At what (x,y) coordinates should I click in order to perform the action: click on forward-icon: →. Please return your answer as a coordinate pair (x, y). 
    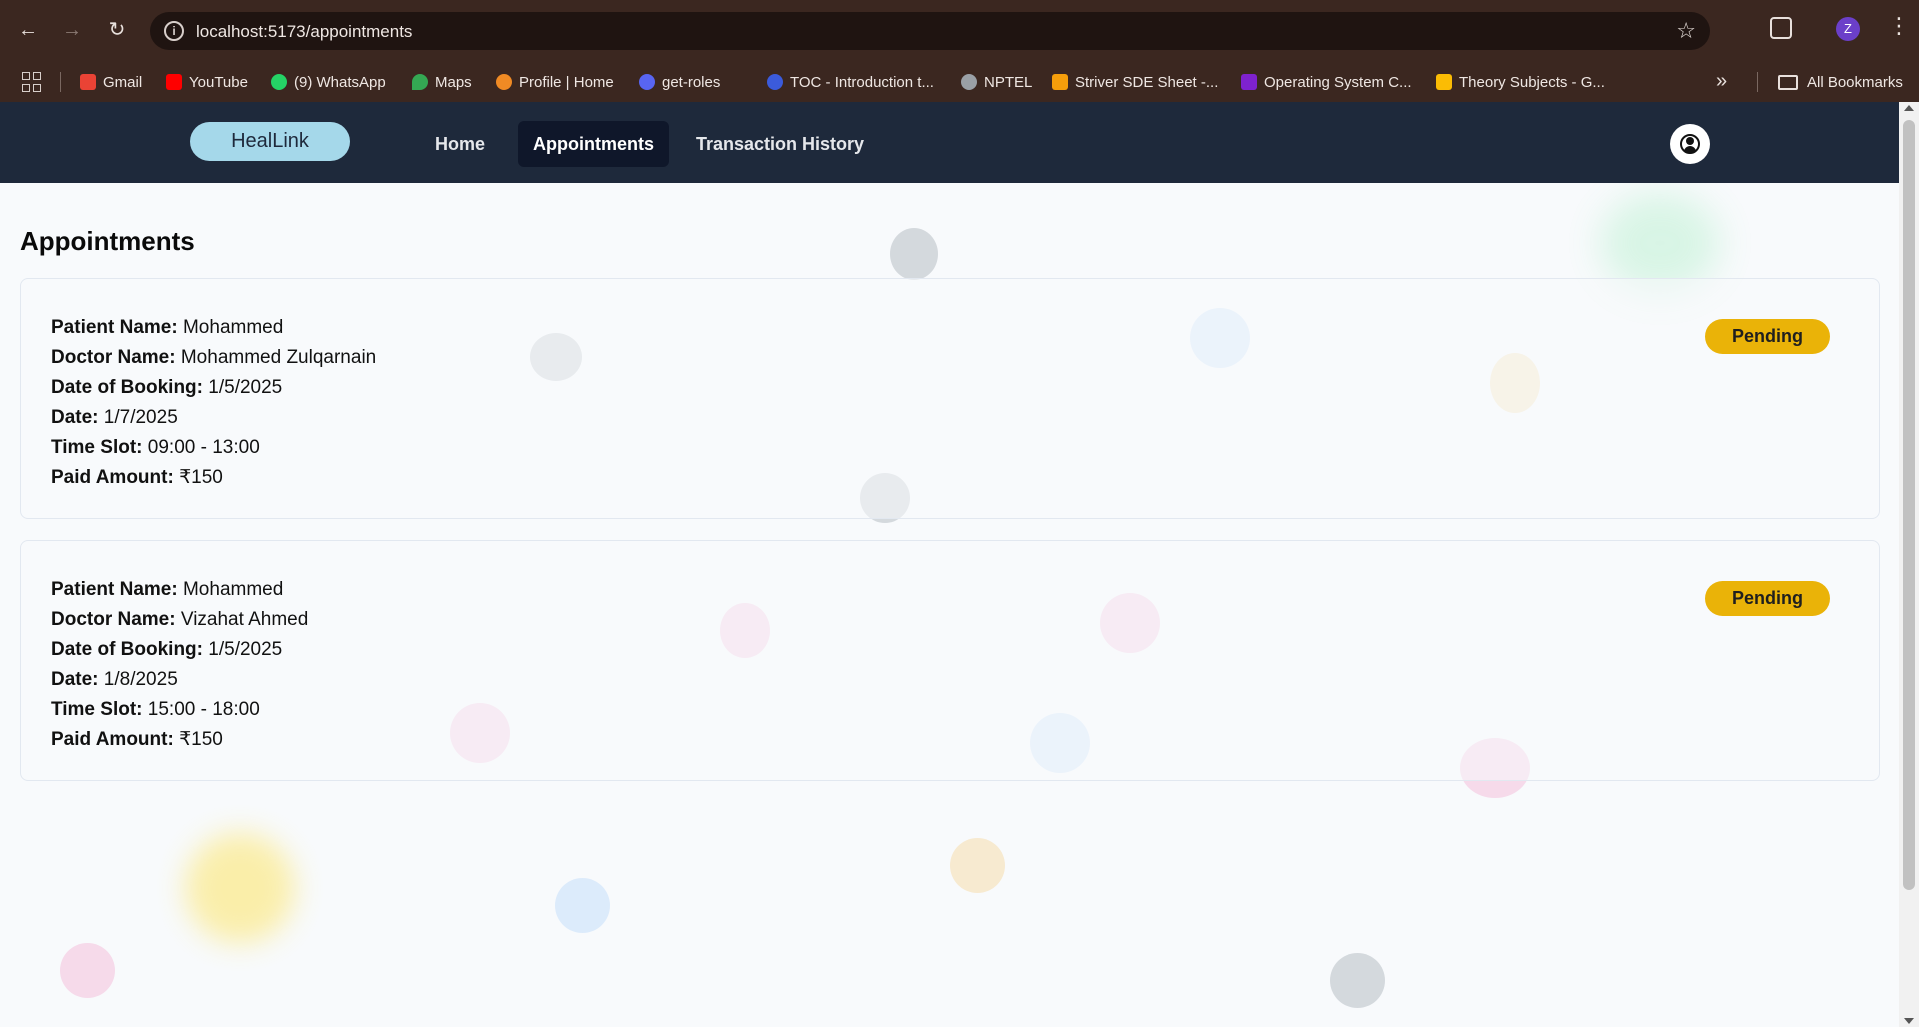
    Looking at the image, I should click on (72, 30).